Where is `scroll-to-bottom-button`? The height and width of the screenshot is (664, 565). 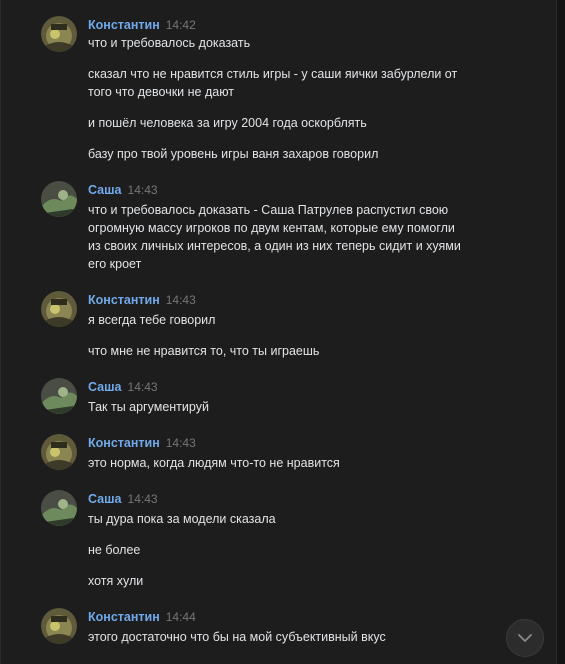 scroll-to-bottom-button is located at coordinates (525, 638).